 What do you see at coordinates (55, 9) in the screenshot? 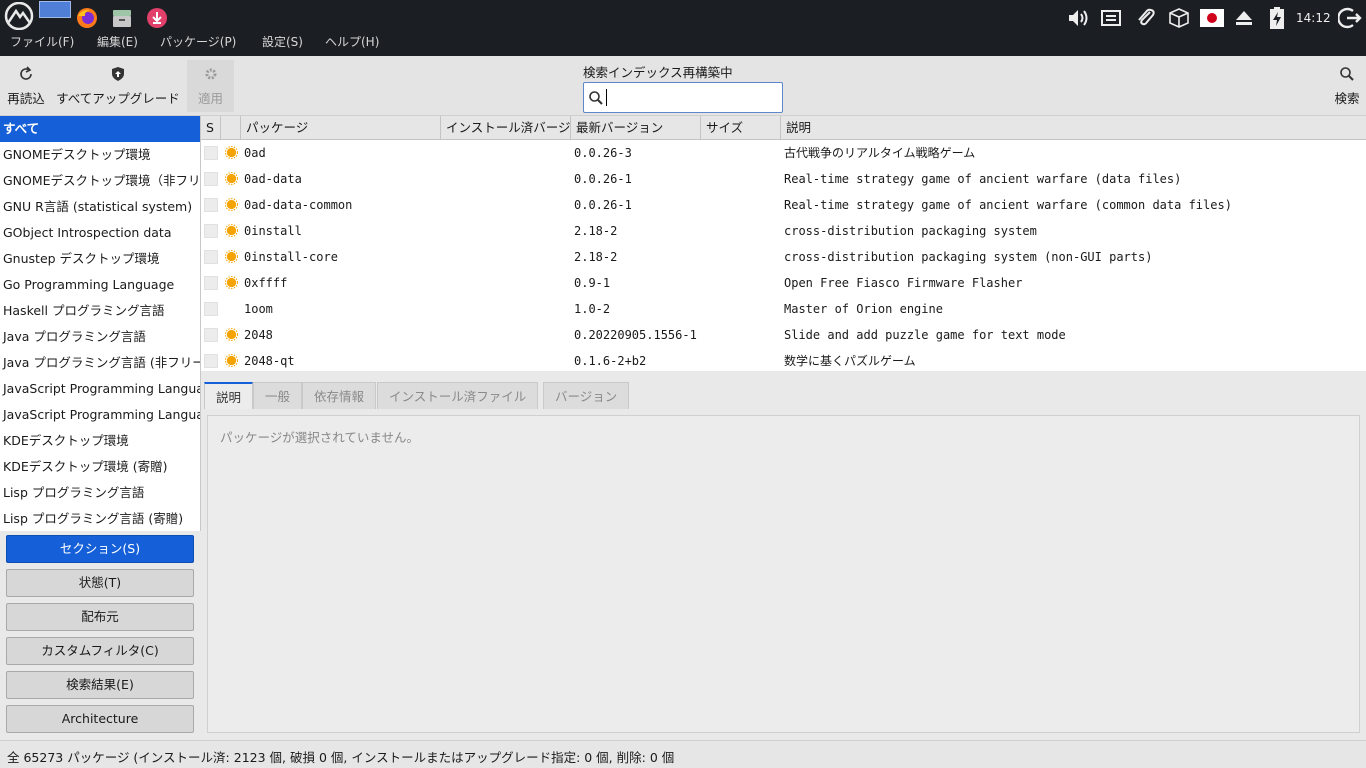
I see `workspace-switcher` at bounding box center [55, 9].